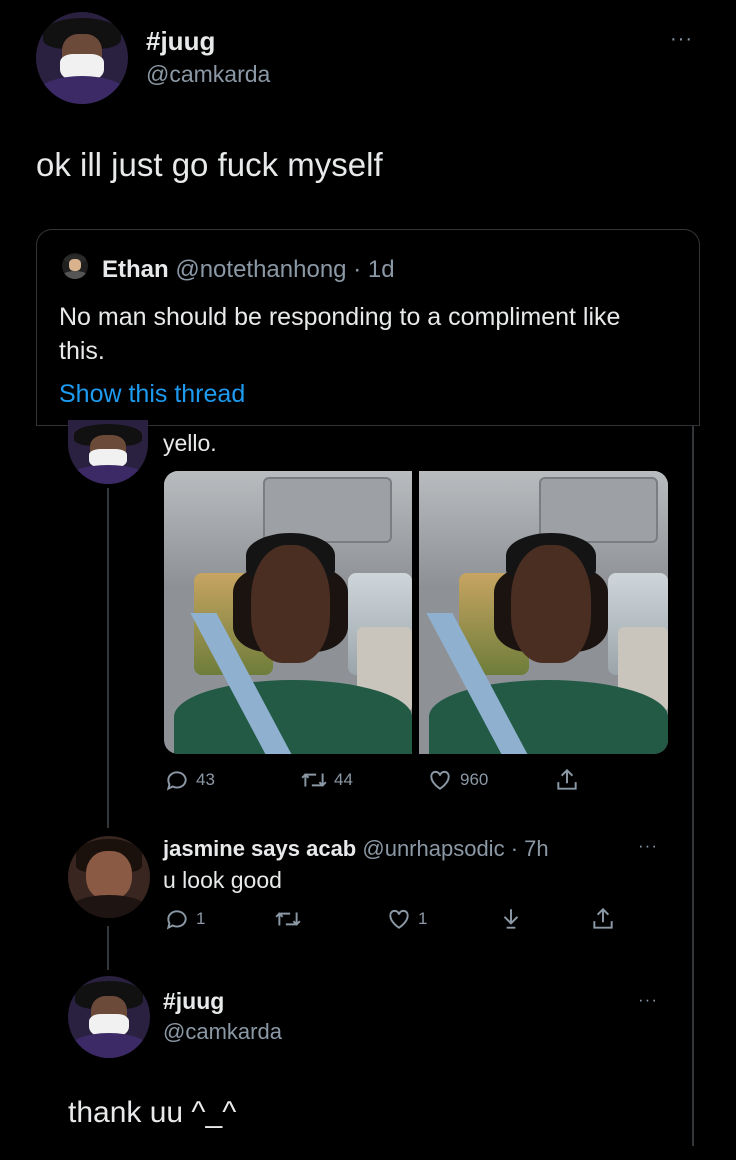 Image resolution: width=736 pixels, height=1160 pixels. I want to click on reply1-retweet-button, so click(288, 919).